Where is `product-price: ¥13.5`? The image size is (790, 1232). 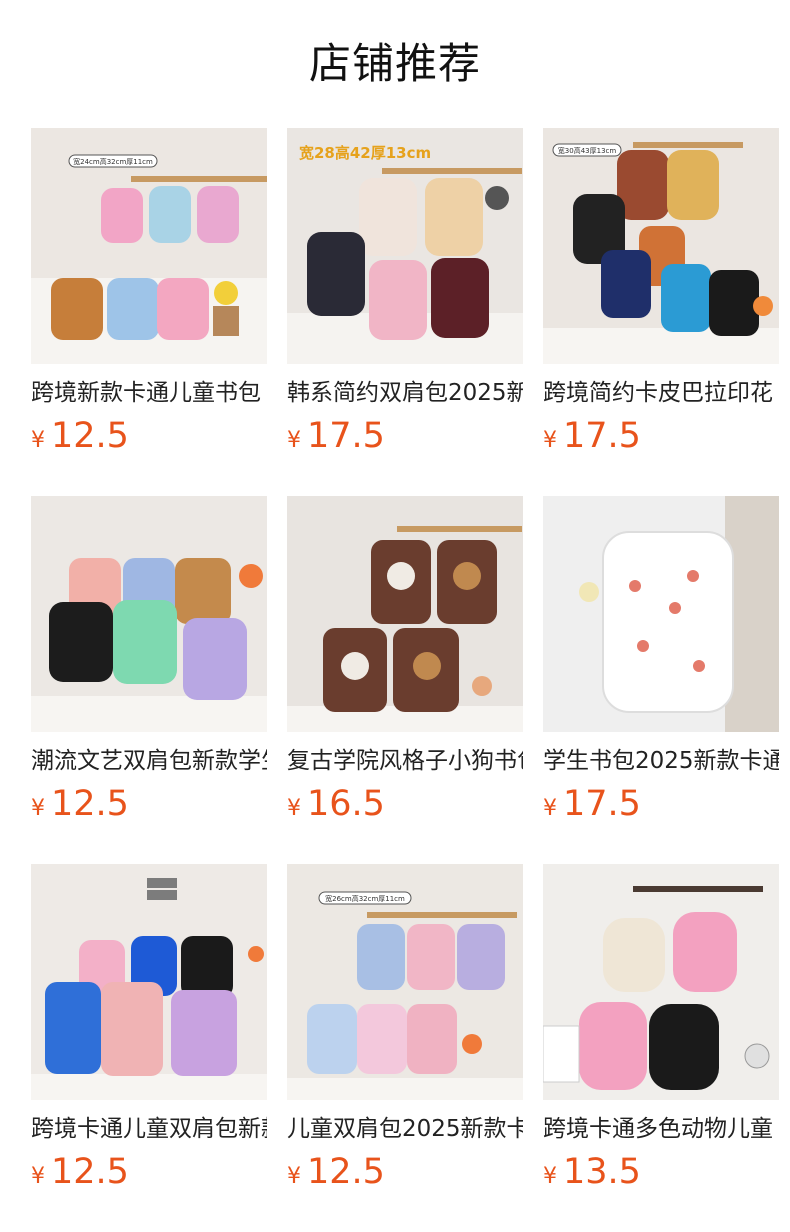
product-price: ¥13.5 is located at coordinates (592, 1172).